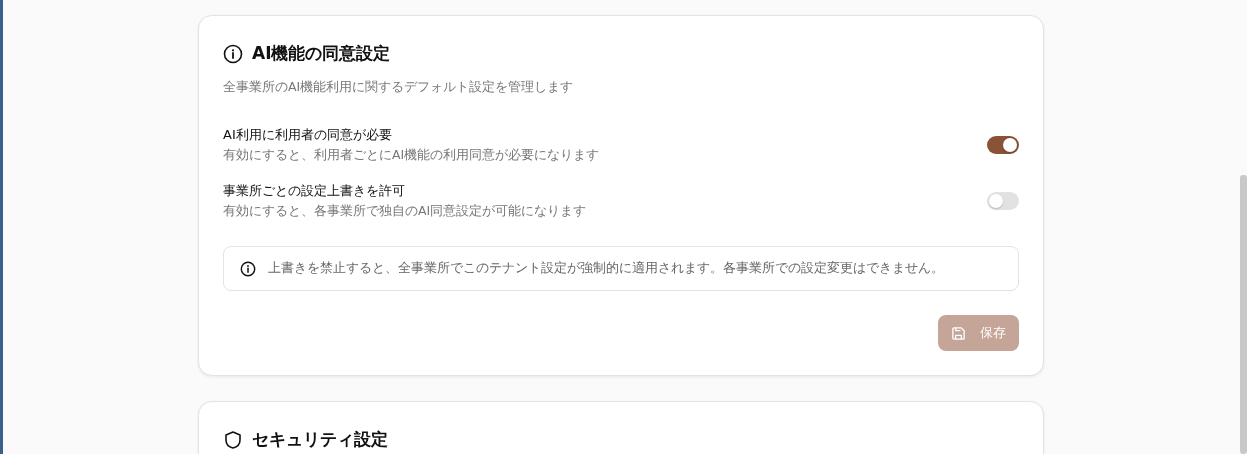 Image resolution: width=1247 pixels, height=454 pixels. Describe the element at coordinates (399, 87) in the screenshot. I see `card-description: 全事業所のAI機能利用に関するデフォルト設定を管理します` at that location.